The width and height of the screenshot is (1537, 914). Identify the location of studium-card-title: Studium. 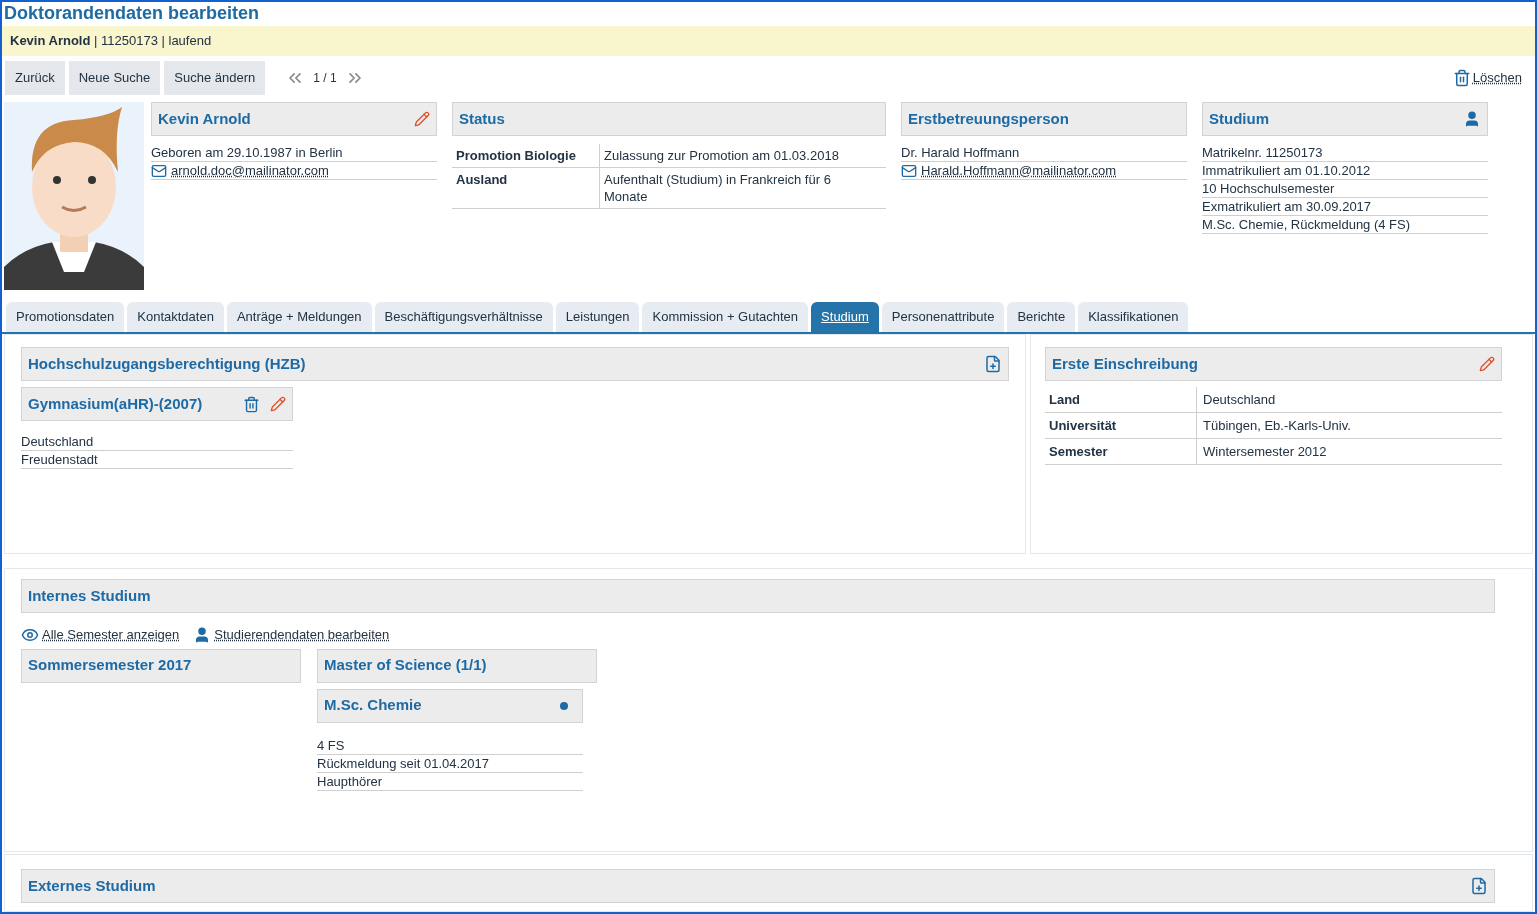
(1239, 118).